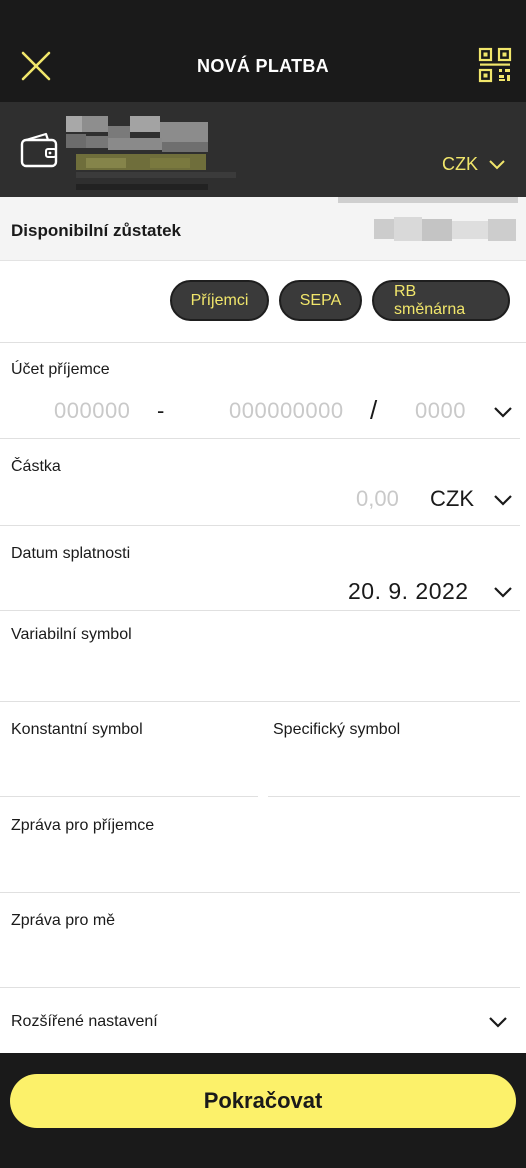 This screenshot has width=526, height=1168. What do you see at coordinates (286, 411) in the screenshot?
I see `account-number-input: 000000000` at bounding box center [286, 411].